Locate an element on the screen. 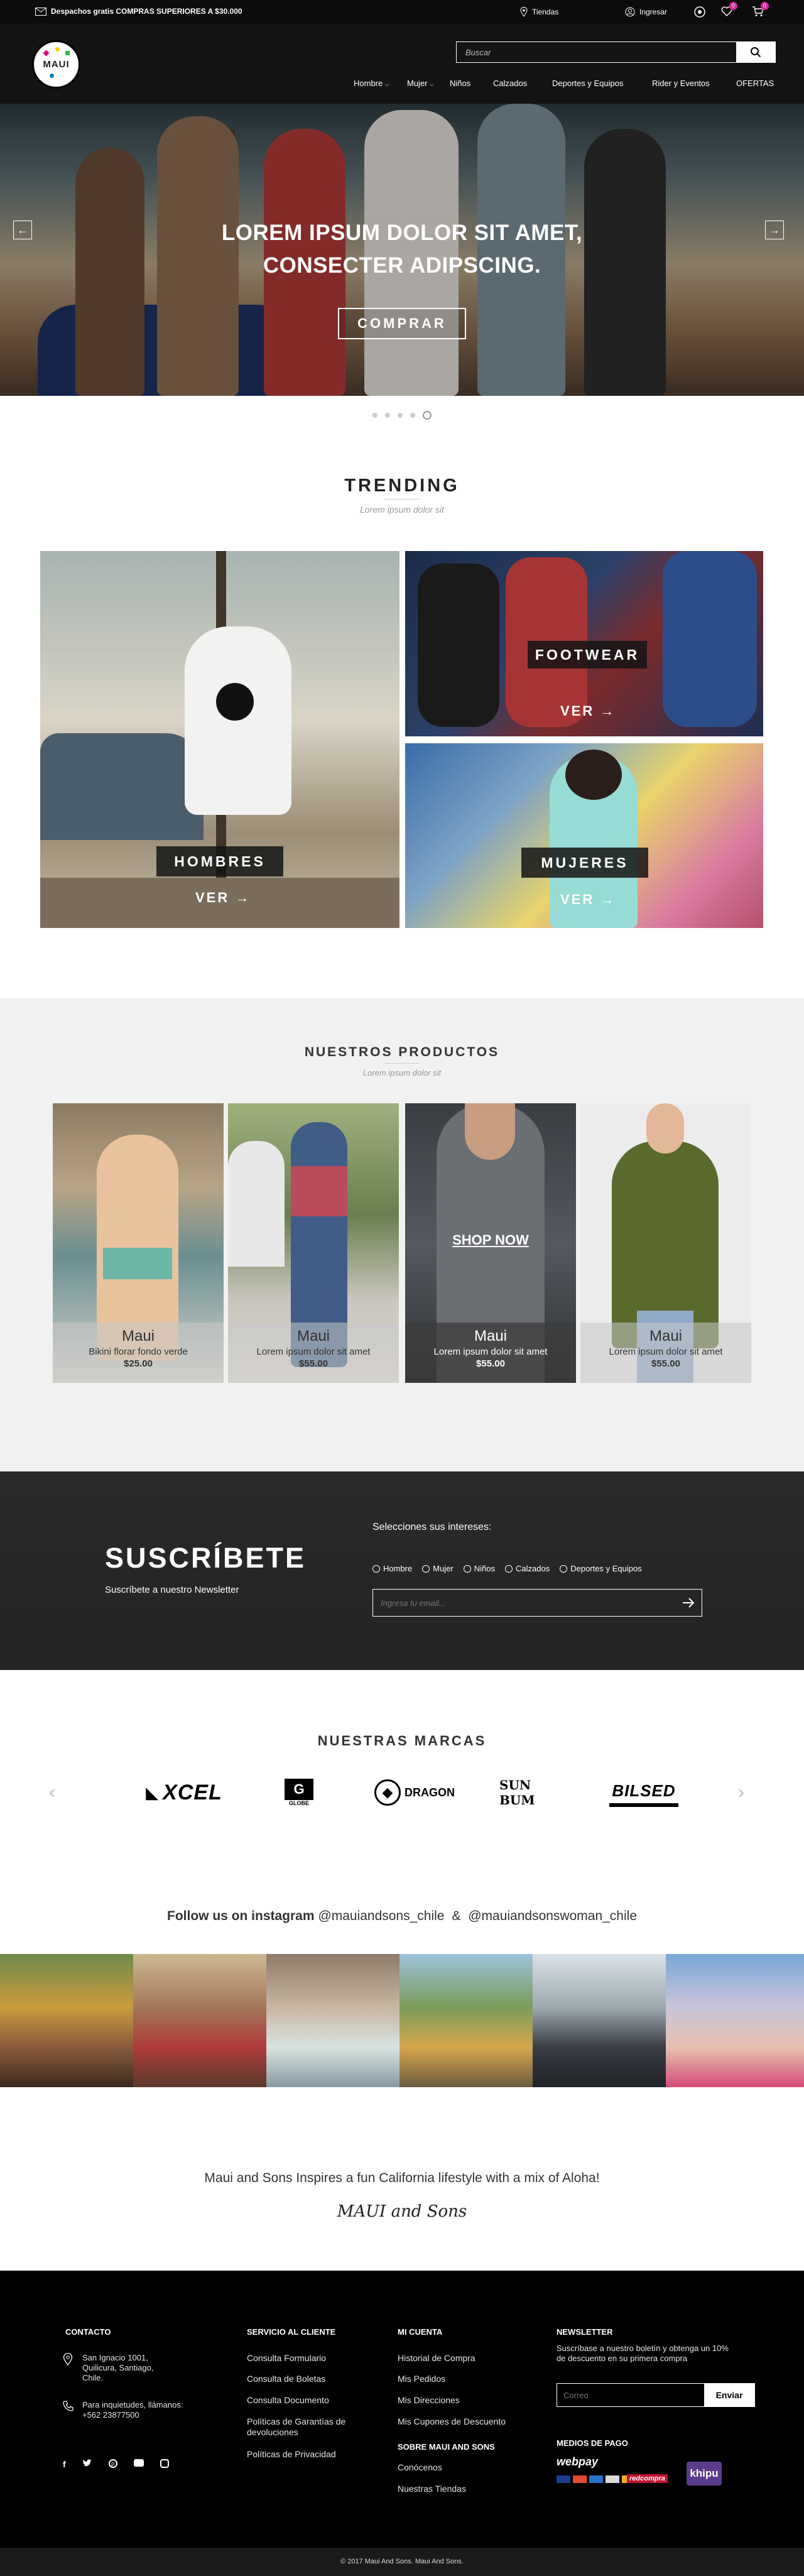 This screenshot has height=2576, width=804. footer-link: Políticas de Garantías de devoluciones is located at coordinates (297, 2427).